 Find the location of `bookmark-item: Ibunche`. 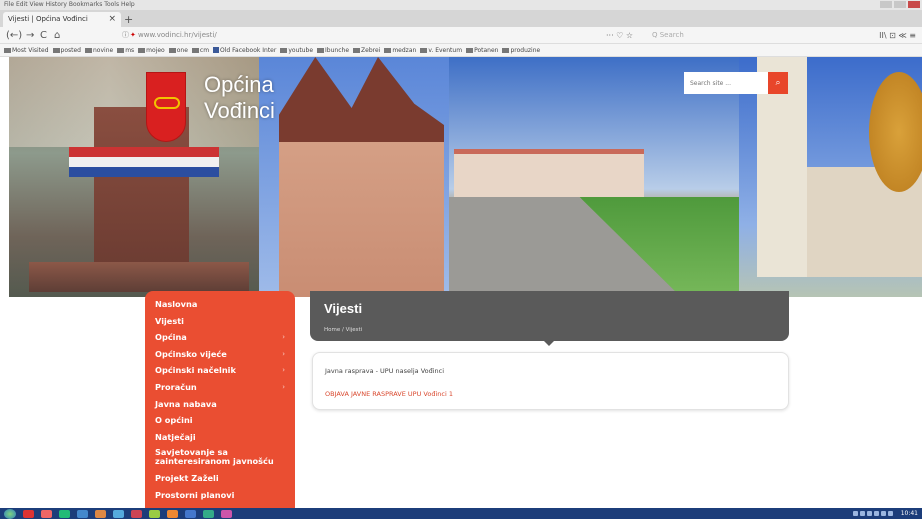

bookmark-item: Ibunche is located at coordinates (333, 50).